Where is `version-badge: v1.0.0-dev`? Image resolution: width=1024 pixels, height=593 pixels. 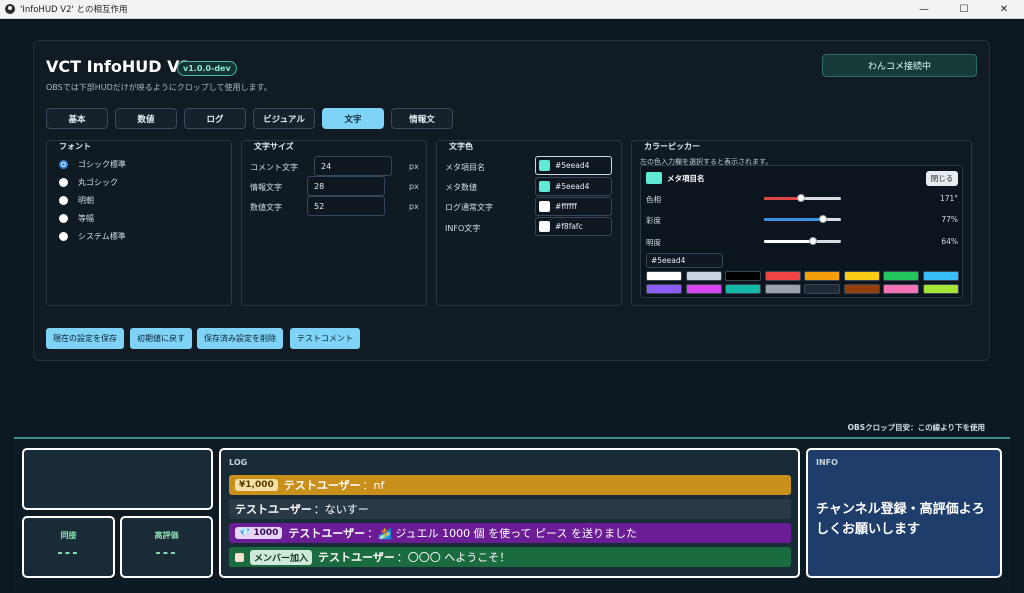
version-badge: v1.0.0-dev is located at coordinates (207, 68).